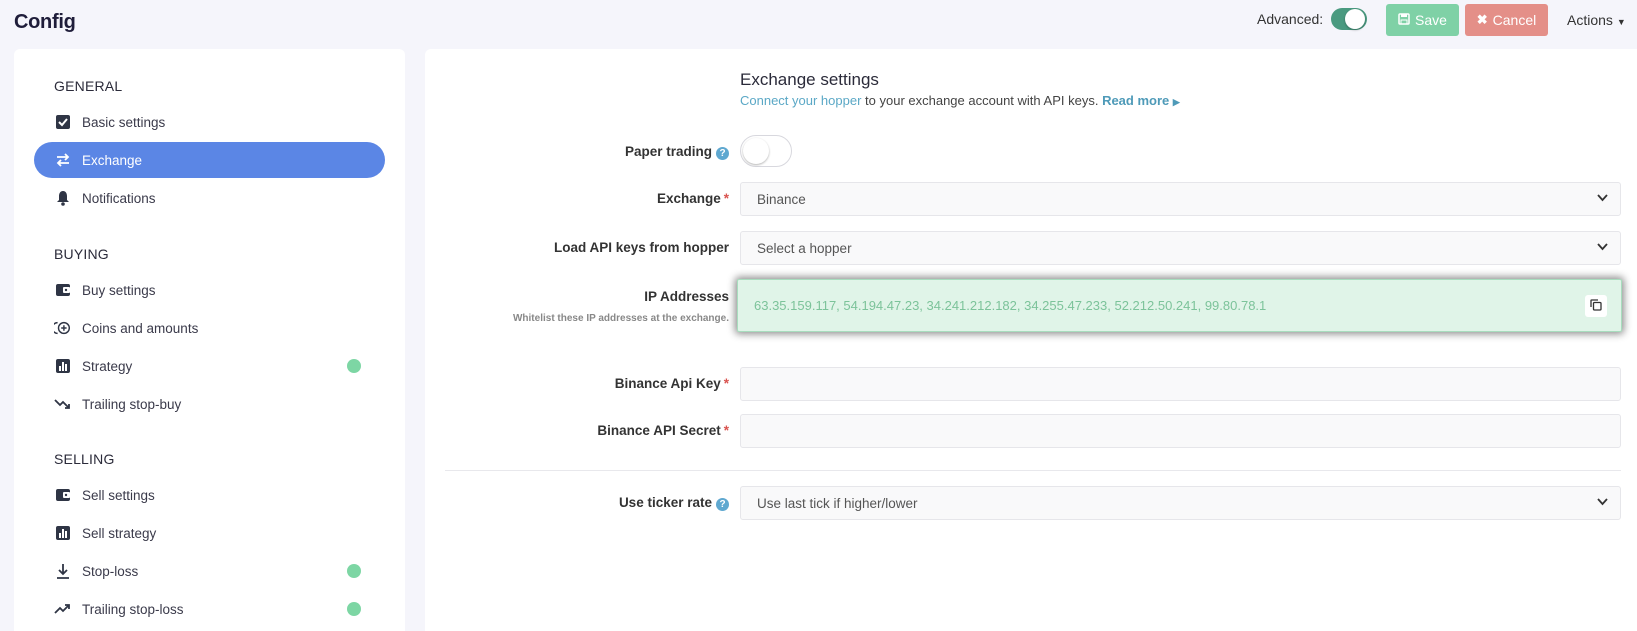 The image size is (1637, 631). What do you see at coordinates (809, 79) in the screenshot?
I see `section-heading: Exchange settings` at bounding box center [809, 79].